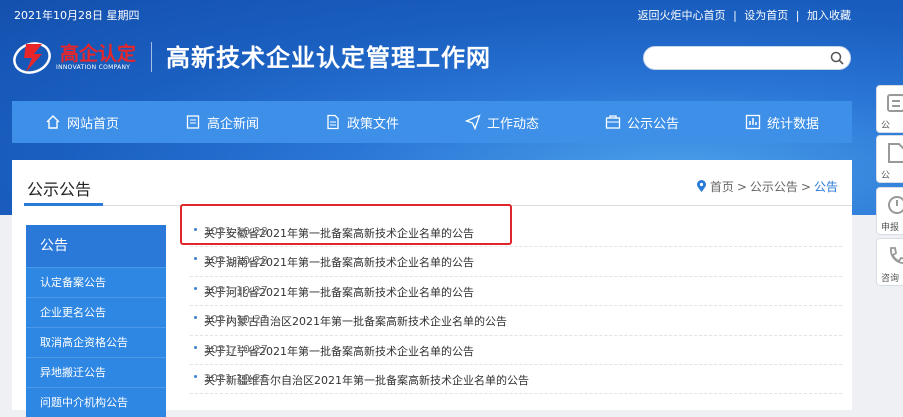 The height and width of the screenshot is (417, 903). Describe the element at coordinates (96, 282) in the screenshot. I see `sidebar-item-record: 认定备案公告` at that location.